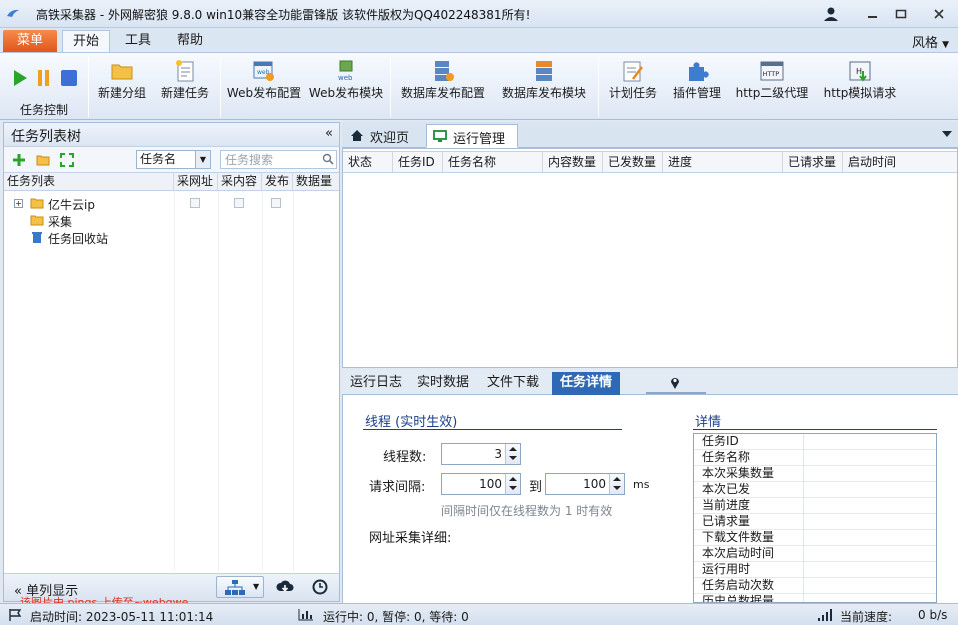 The width and height of the screenshot is (958, 625). What do you see at coordinates (190, 41) in the screenshot?
I see `tab-help: 帮助` at bounding box center [190, 41].